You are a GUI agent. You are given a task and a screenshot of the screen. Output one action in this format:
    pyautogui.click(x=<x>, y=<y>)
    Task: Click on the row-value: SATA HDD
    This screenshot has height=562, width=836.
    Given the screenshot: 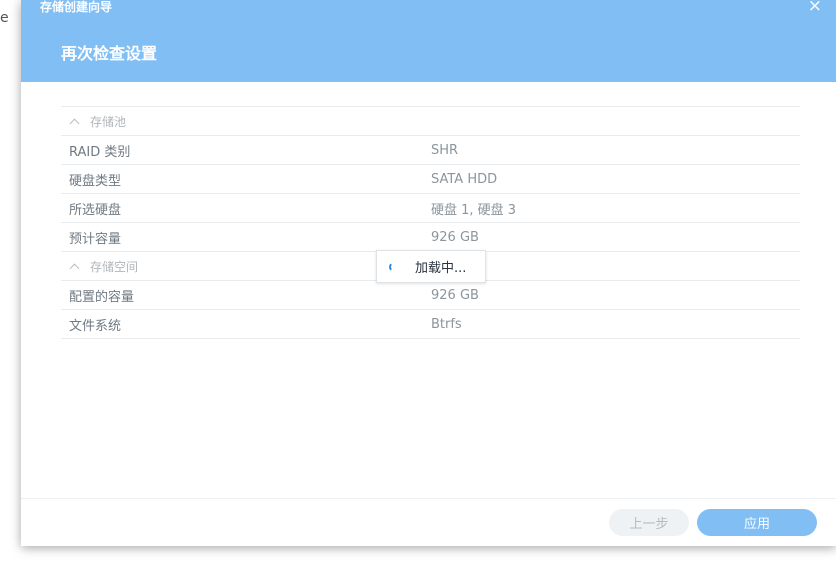 What is the action you would take?
    pyautogui.click(x=464, y=179)
    